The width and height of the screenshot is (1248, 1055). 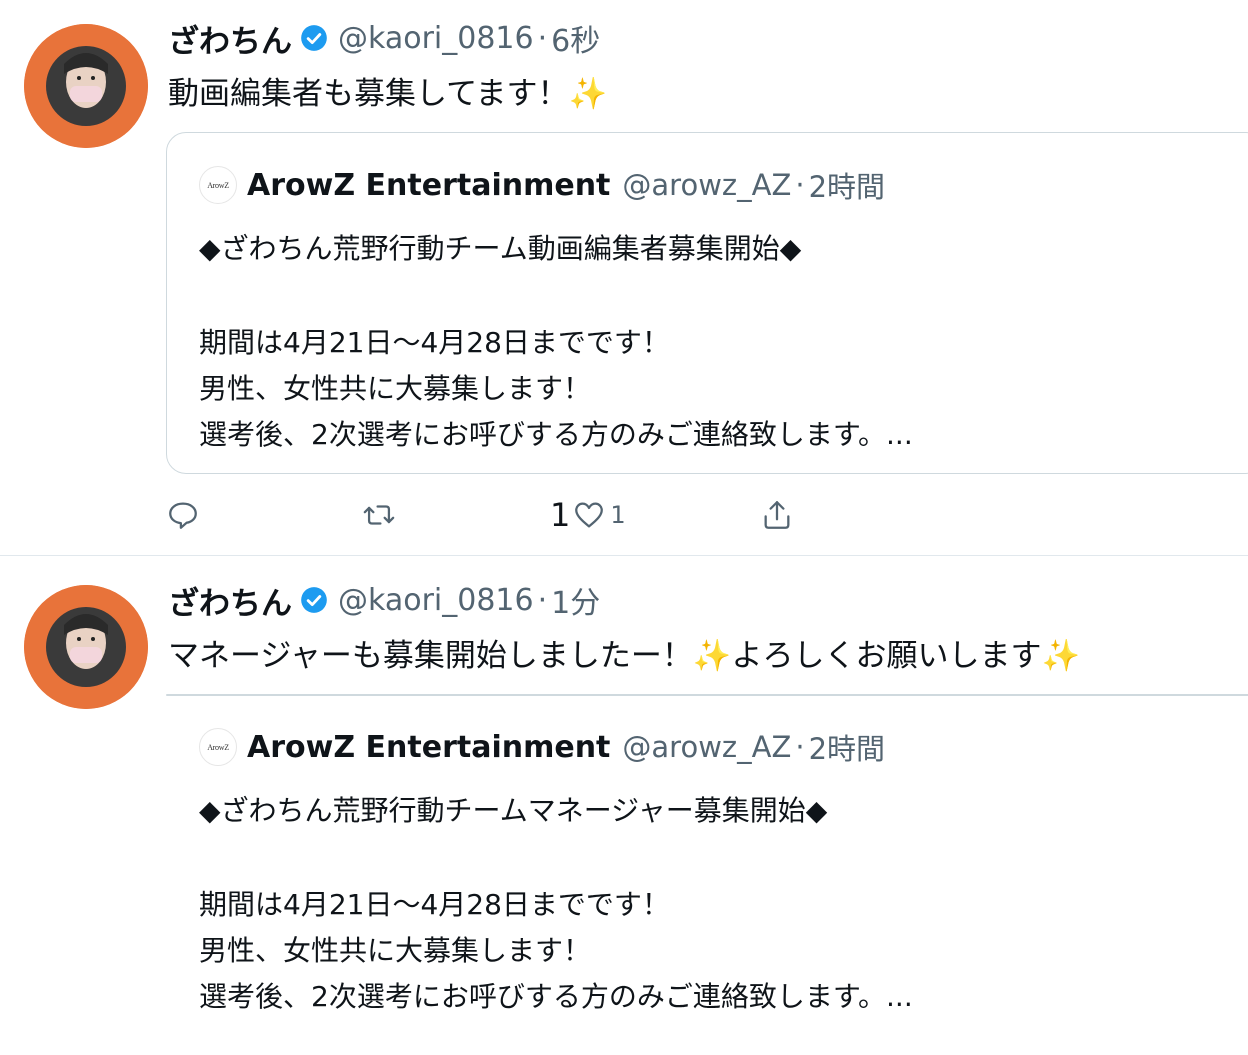 I want to click on timestamp: 1分, so click(x=575, y=600).